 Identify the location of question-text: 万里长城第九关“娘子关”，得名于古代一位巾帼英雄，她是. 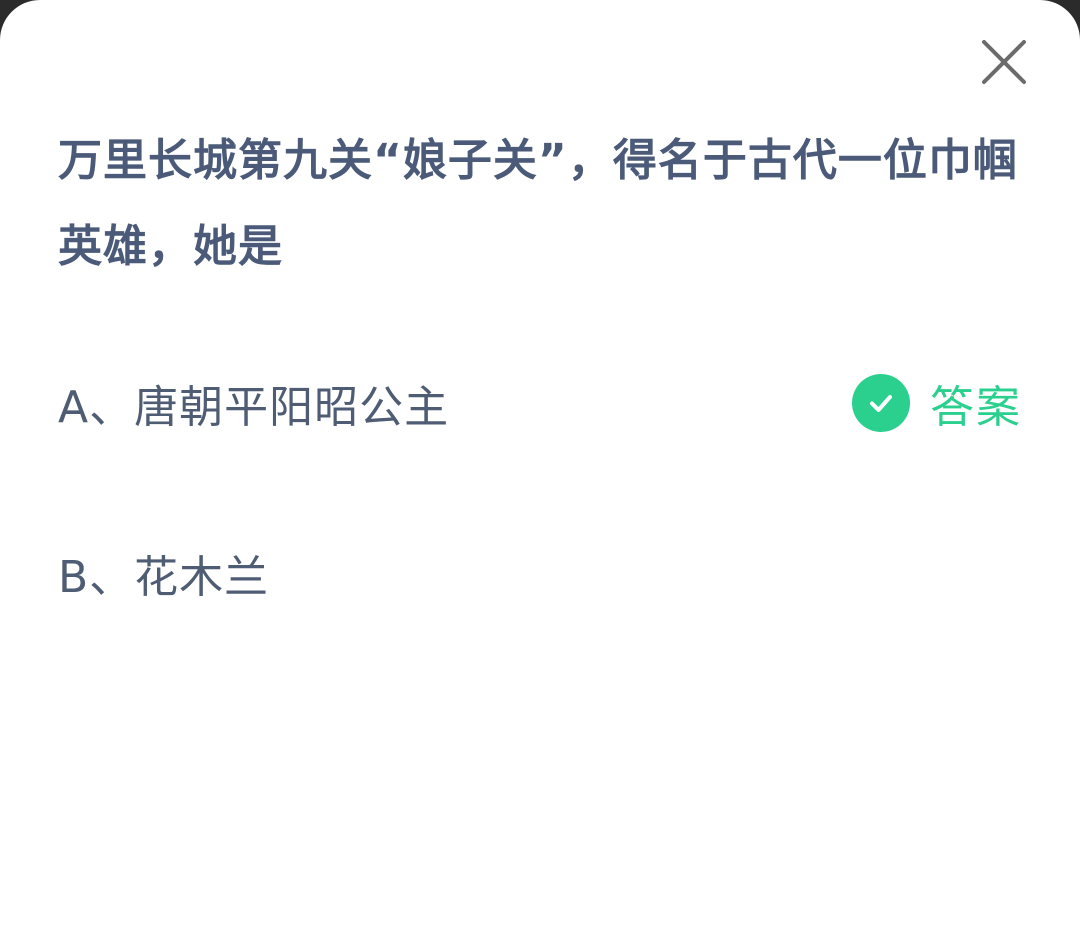
(538, 203).